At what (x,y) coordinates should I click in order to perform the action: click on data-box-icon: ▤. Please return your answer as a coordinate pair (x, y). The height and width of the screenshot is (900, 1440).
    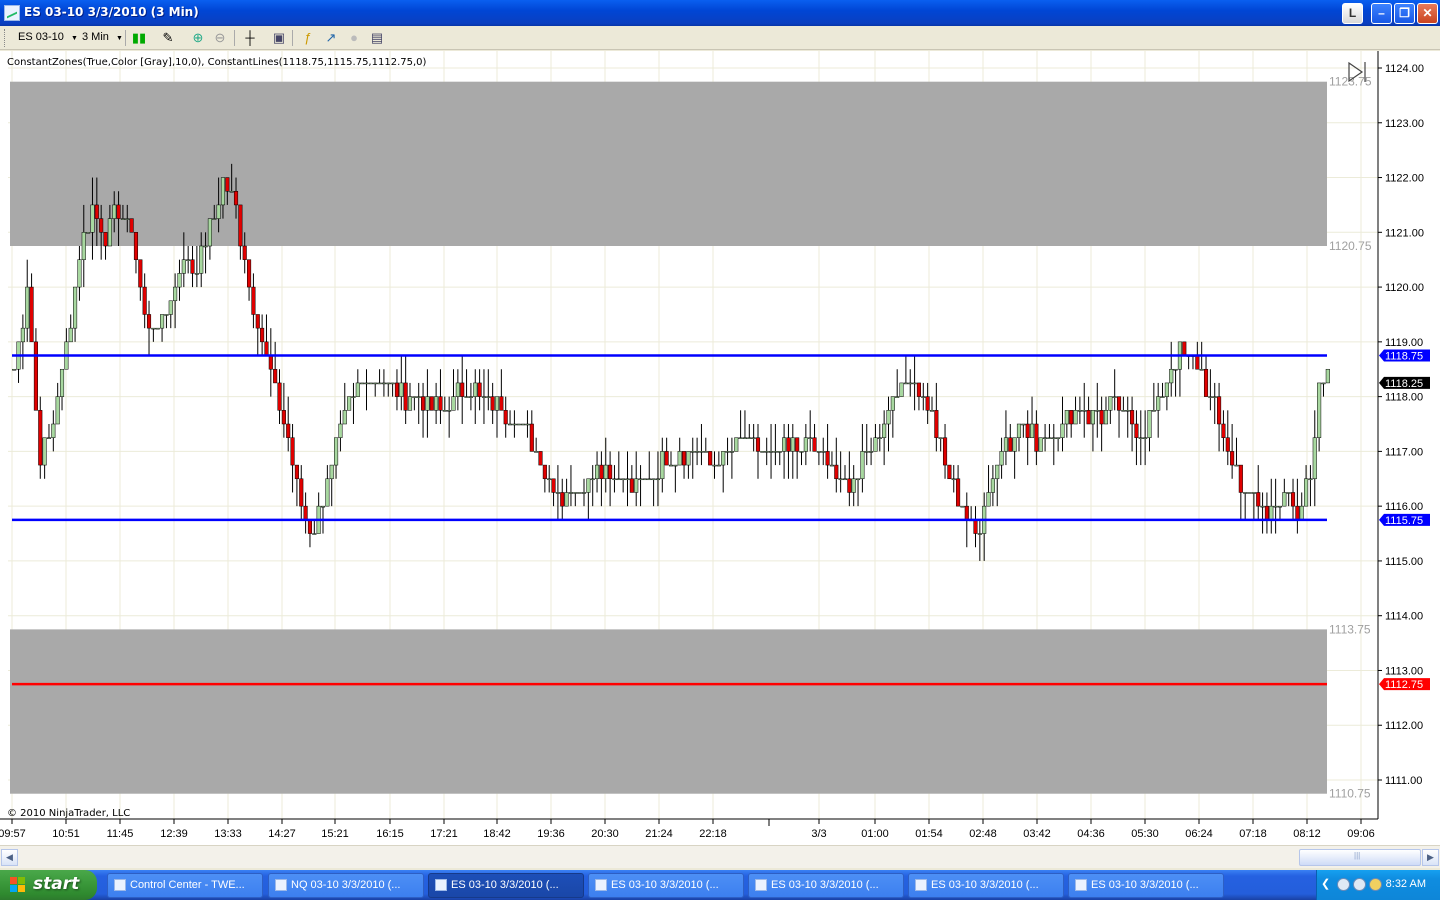
    Looking at the image, I should click on (377, 38).